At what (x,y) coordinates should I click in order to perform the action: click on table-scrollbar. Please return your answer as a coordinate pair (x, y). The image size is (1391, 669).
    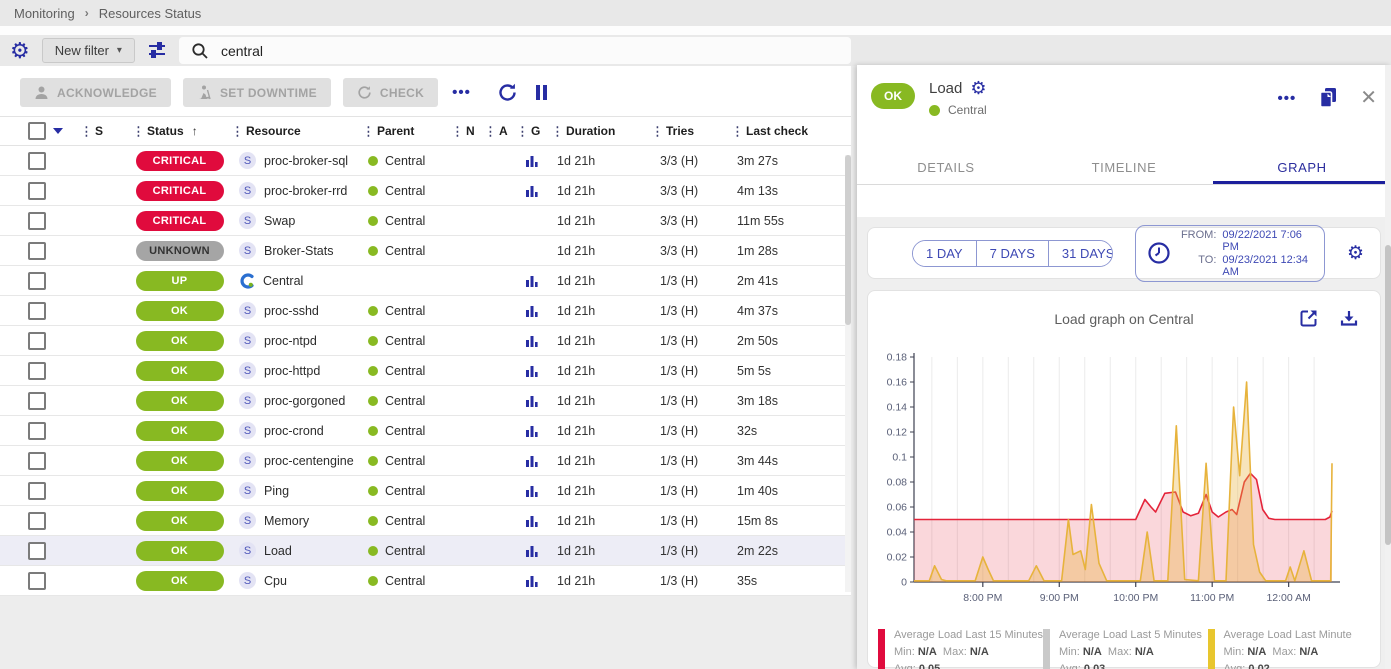
    Looking at the image, I should click on (848, 373).